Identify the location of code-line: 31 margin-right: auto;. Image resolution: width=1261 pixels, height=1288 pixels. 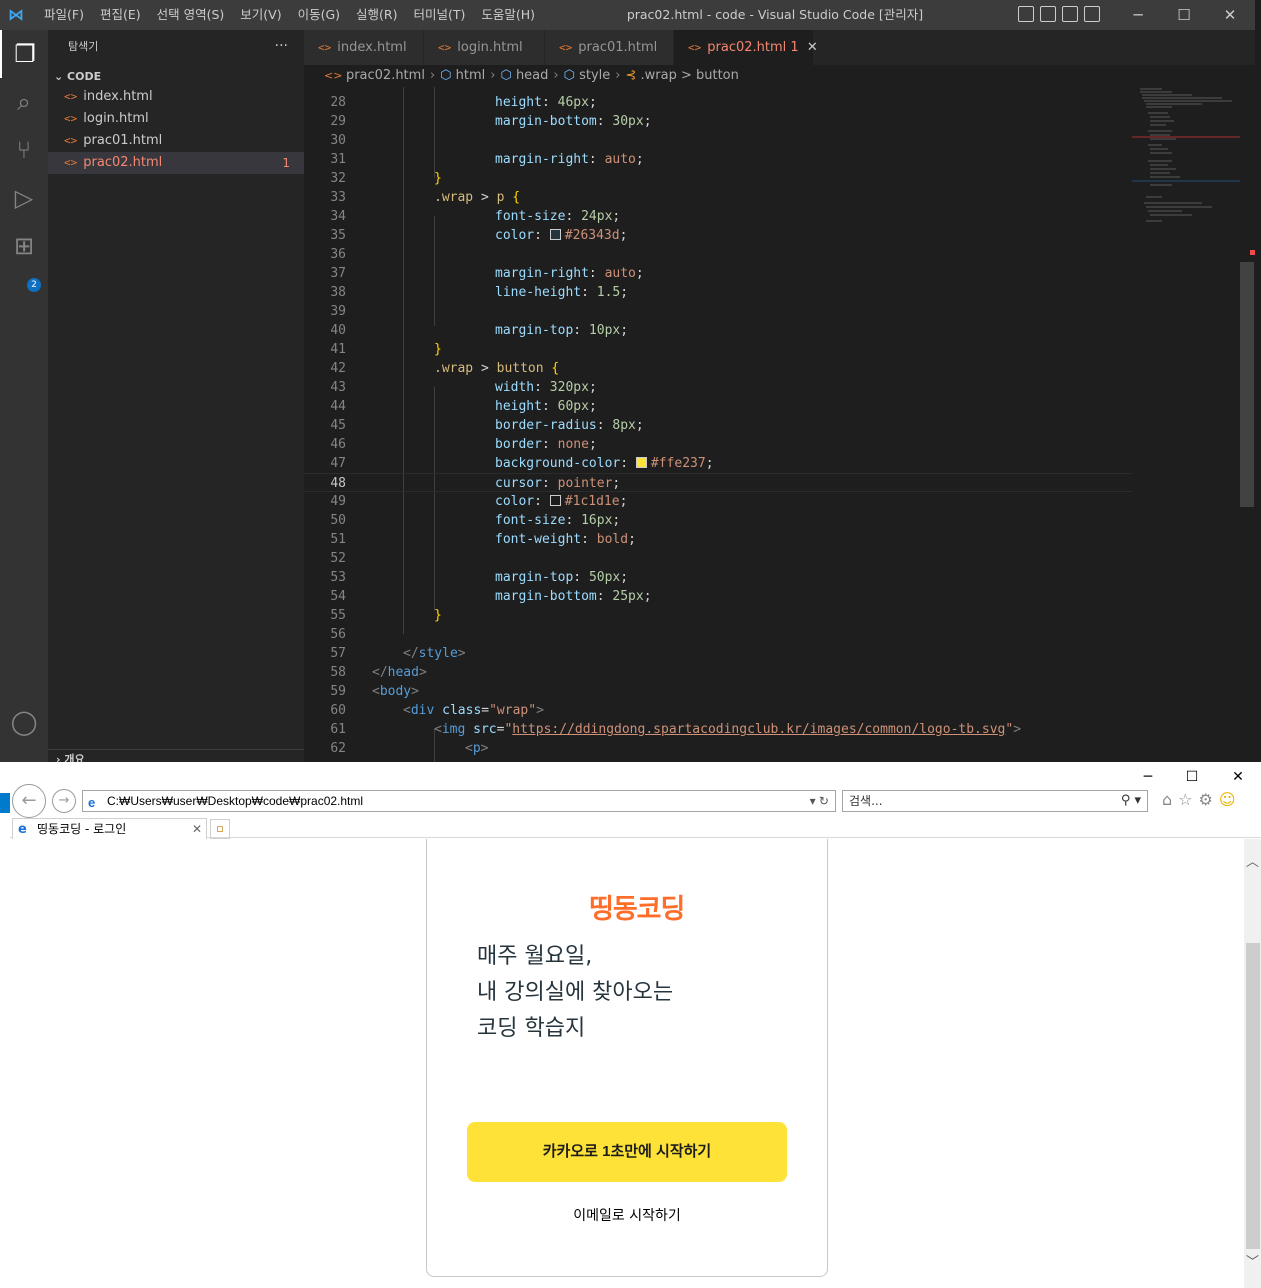
(718, 159).